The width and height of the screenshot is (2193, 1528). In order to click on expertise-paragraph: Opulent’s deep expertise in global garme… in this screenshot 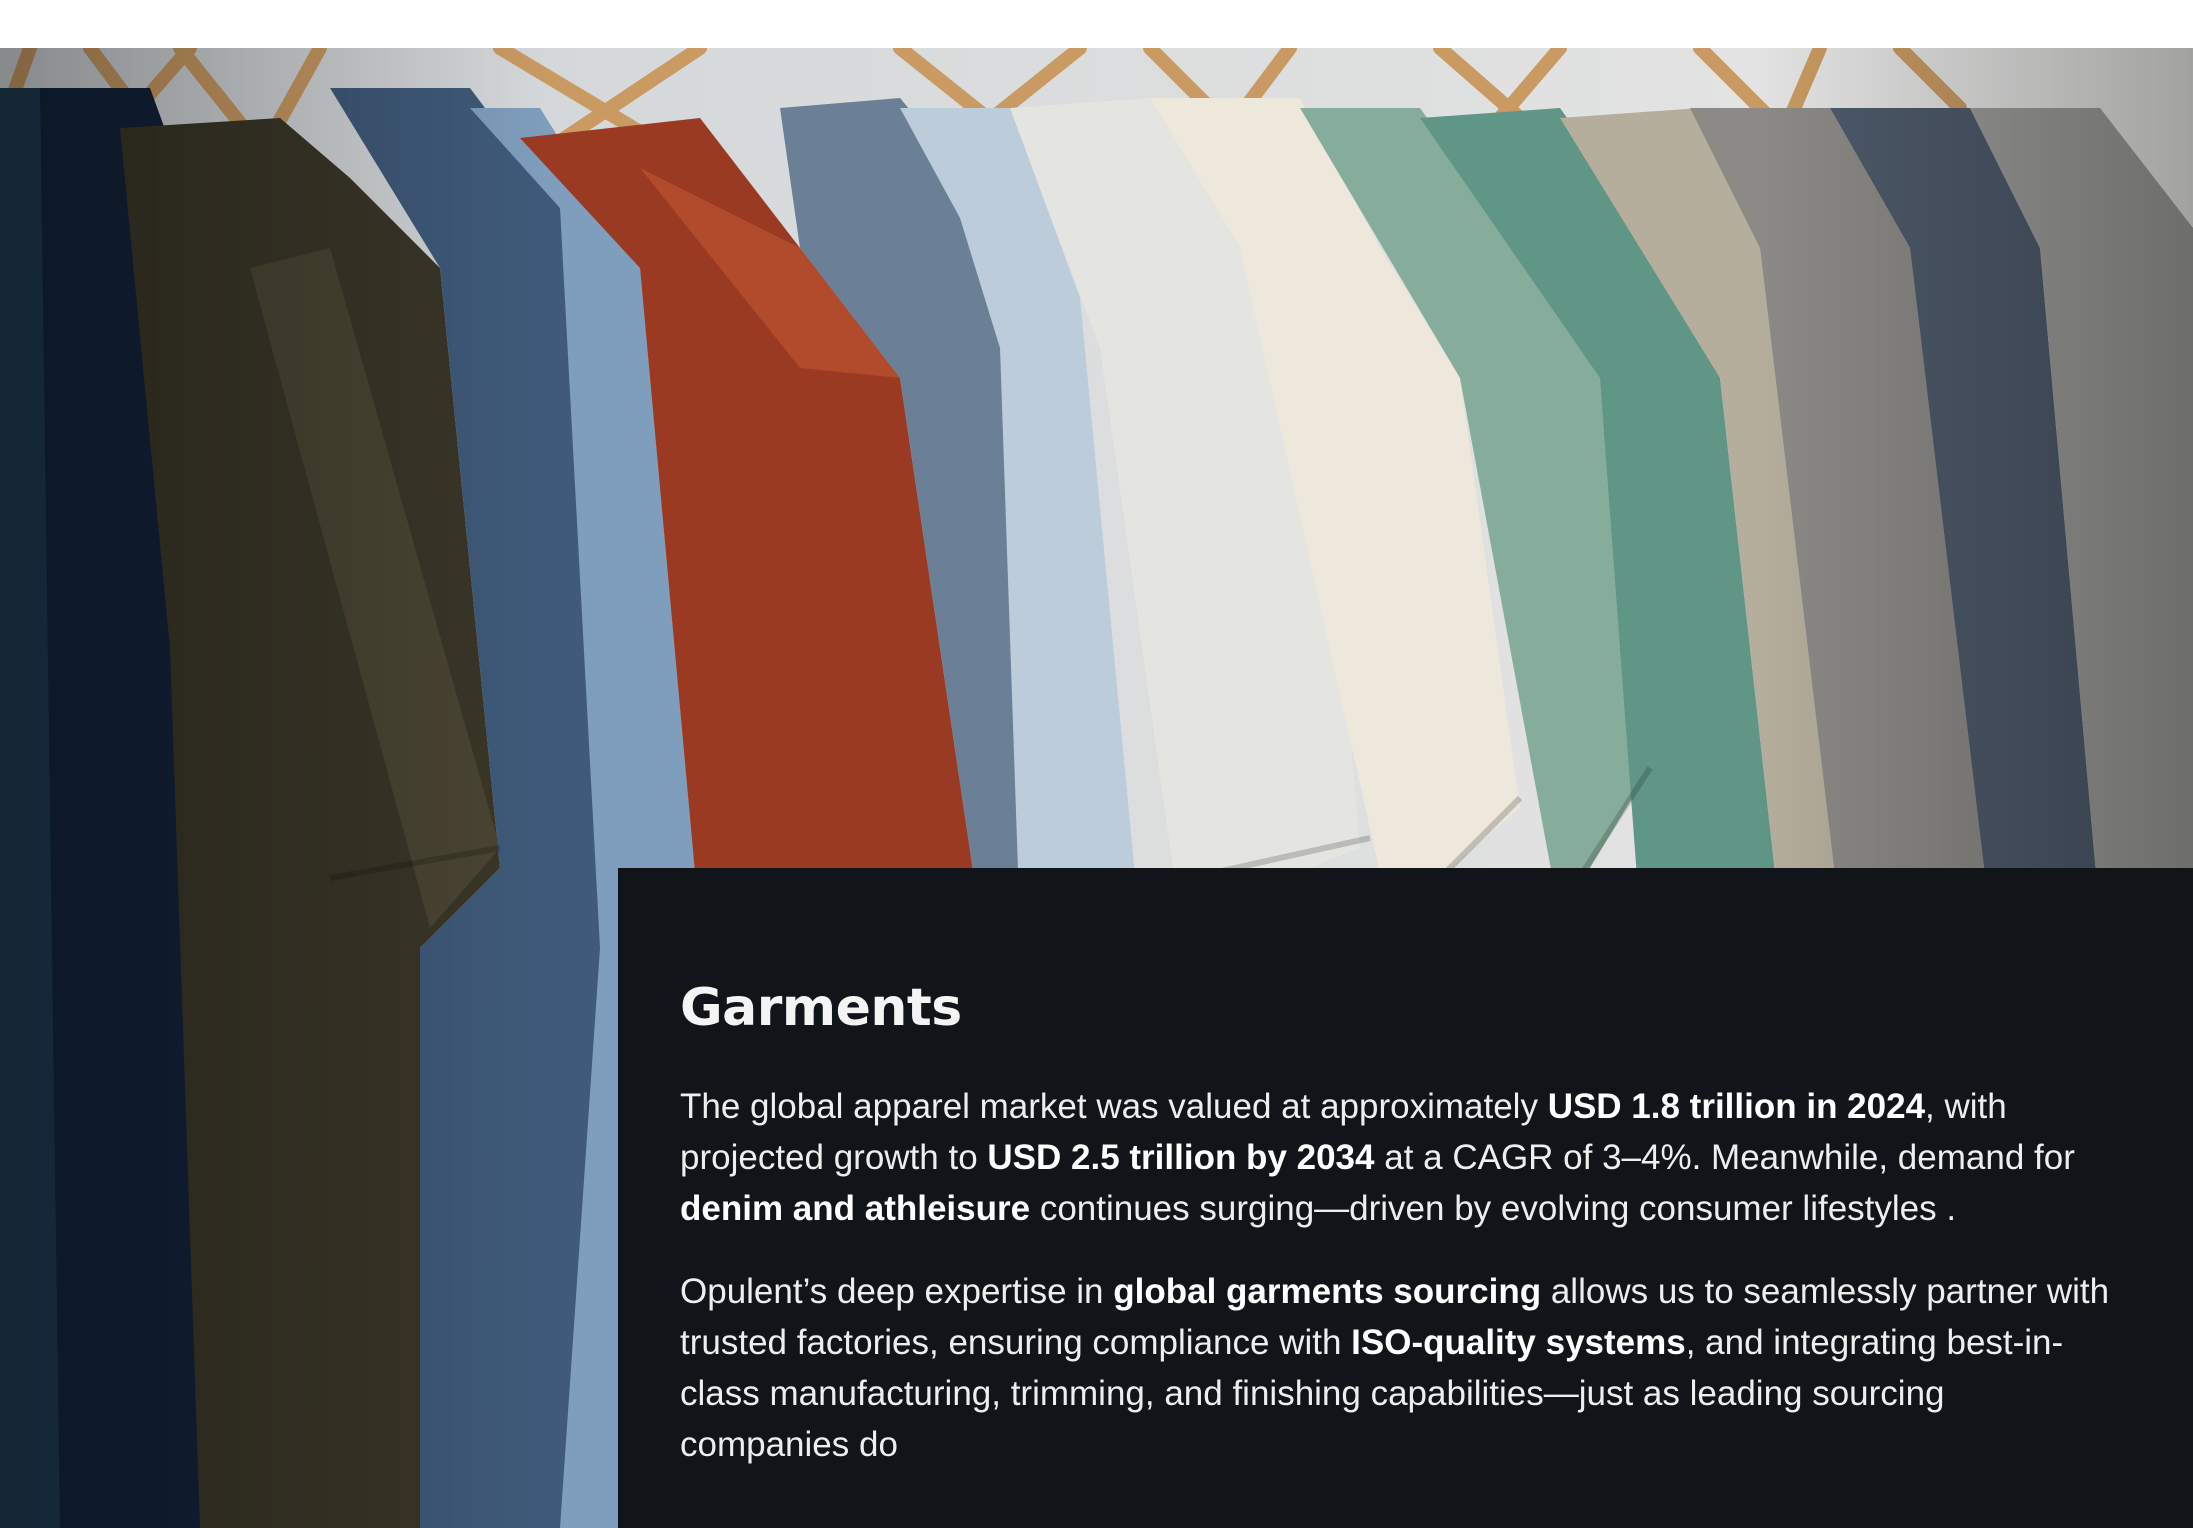, I will do `click(1400, 1368)`.